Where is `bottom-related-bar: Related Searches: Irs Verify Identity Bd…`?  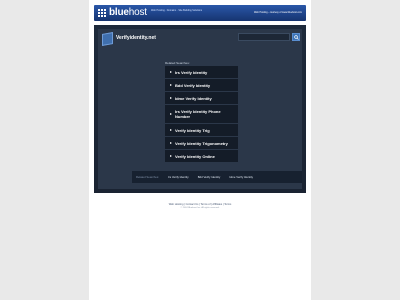
bottom-related-bar: Related Searches: Irs Verify Identity Bd… is located at coordinates (217, 177).